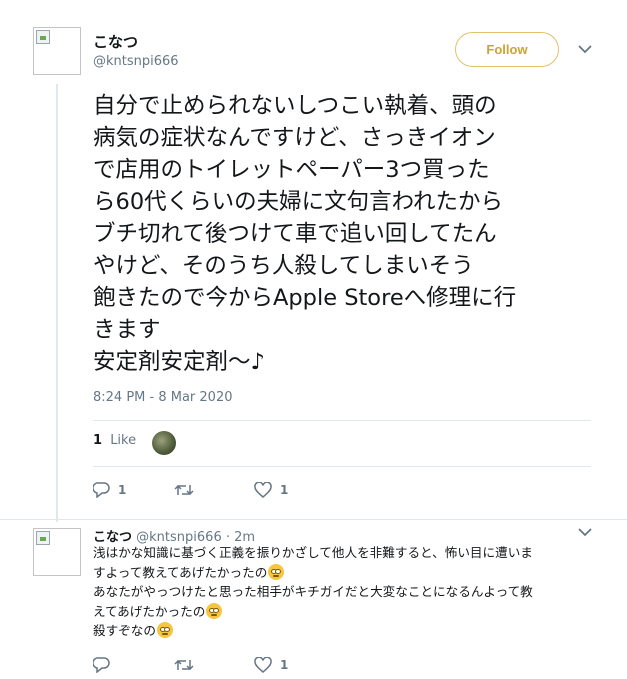  What do you see at coordinates (136, 61) in the screenshot?
I see `author-handle: @kntsnpi666` at bounding box center [136, 61].